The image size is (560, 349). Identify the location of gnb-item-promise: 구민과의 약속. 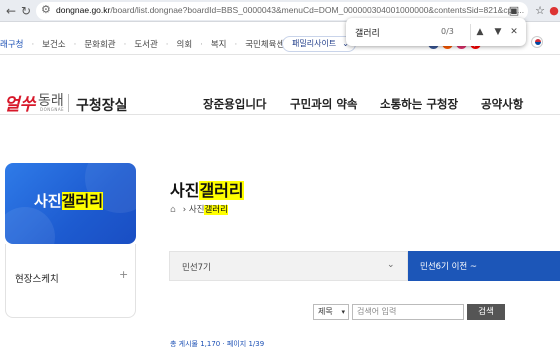
(323, 104).